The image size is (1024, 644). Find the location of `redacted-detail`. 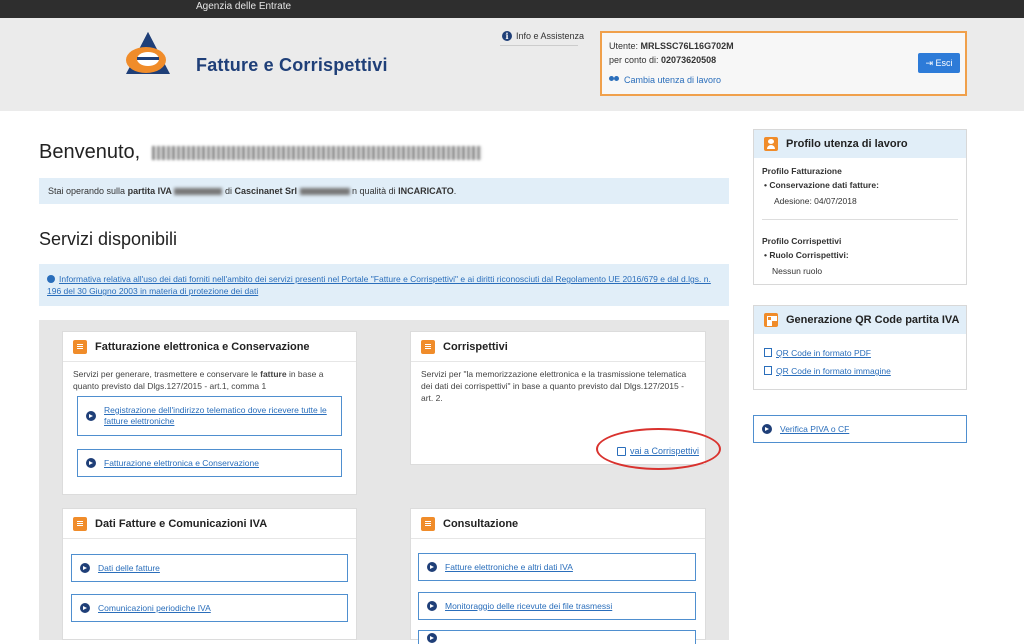

redacted-detail is located at coordinates (324, 192).